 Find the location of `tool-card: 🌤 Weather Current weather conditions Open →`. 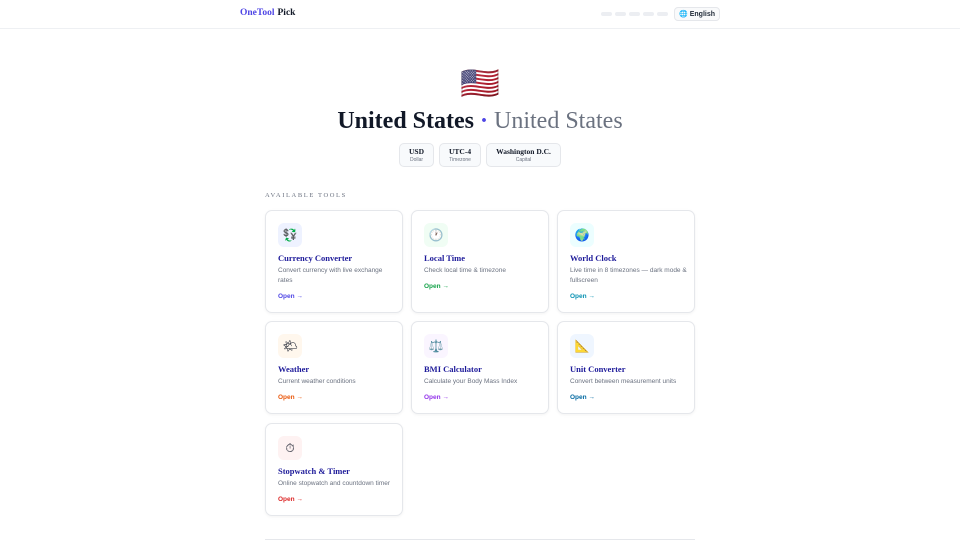

tool-card: 🌤 Weather Current weather conditions Open → is located at coordinates (334, 367).